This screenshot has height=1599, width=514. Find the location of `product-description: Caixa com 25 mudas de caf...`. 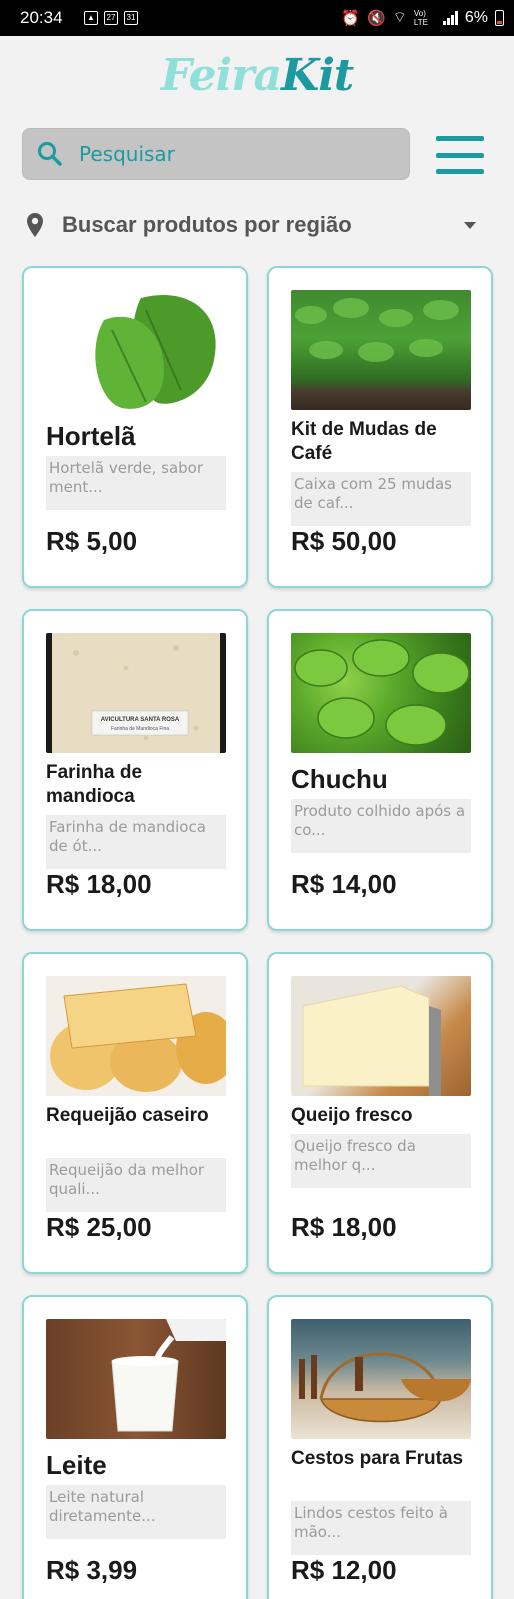

product-description: Caixa com 25 mudas de caf... is located at coordinates (381, 499).